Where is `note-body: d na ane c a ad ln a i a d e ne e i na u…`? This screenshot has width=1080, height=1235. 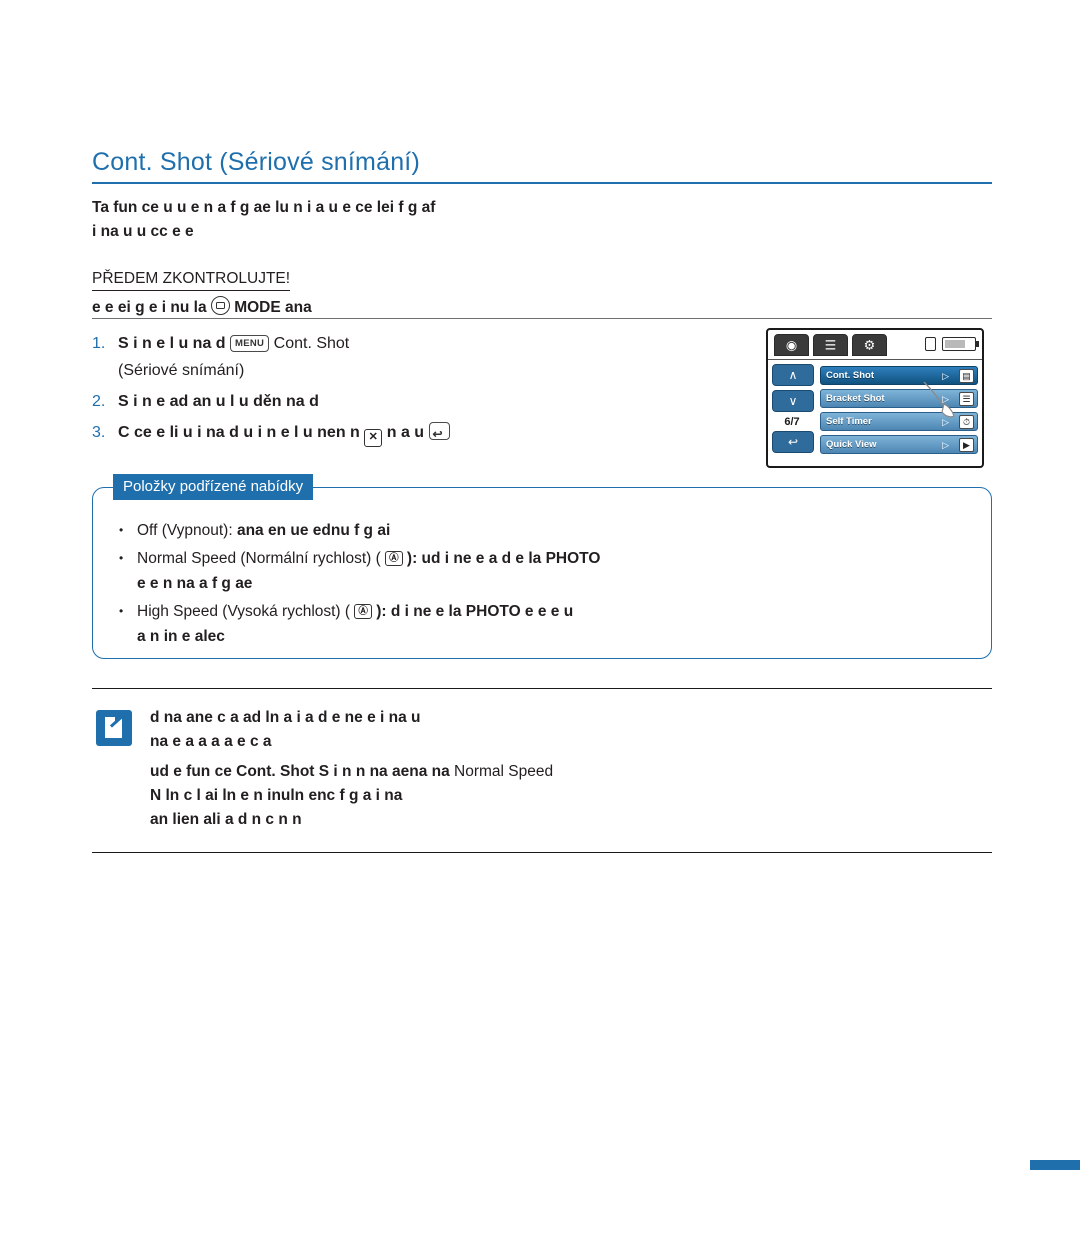 note-body: d na ane c a ad ln a i a d e ne e i na u… is located at coordinates (571, 772).